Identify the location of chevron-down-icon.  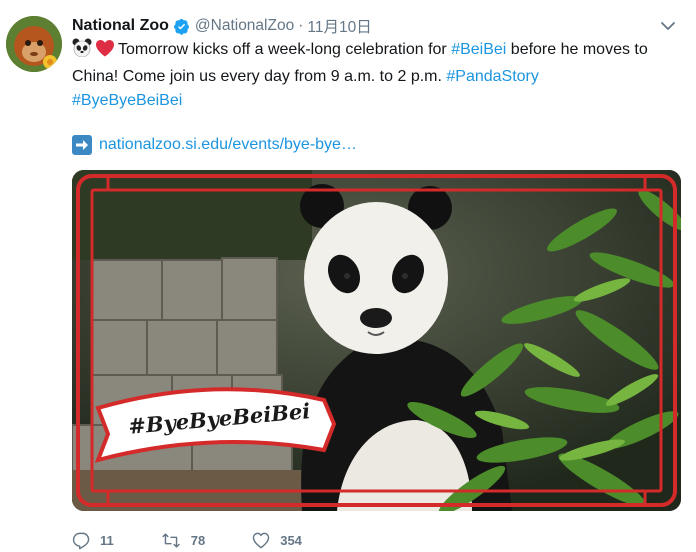
(668, 26).